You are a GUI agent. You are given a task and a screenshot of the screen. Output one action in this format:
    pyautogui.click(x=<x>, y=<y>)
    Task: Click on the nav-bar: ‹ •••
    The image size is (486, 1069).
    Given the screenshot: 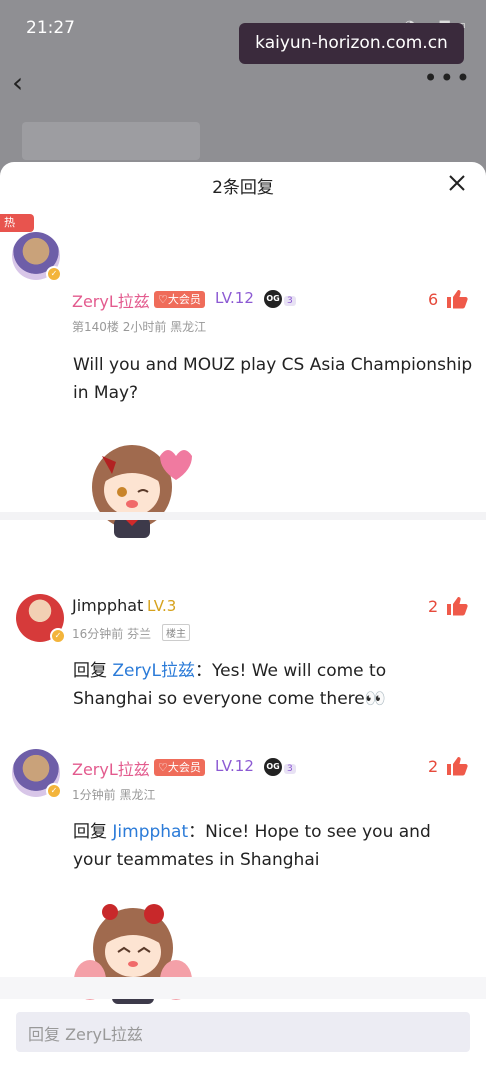 What is the action you would take?
    pyautogui.click(x=243, y=83)
    